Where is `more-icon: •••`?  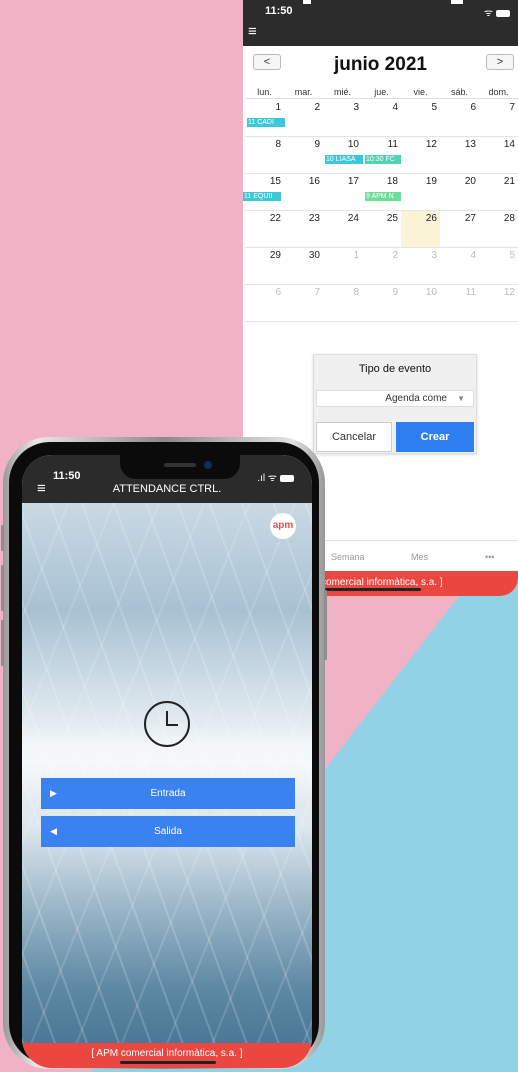 more-icon: ••• is located at coordinates (489, 557).